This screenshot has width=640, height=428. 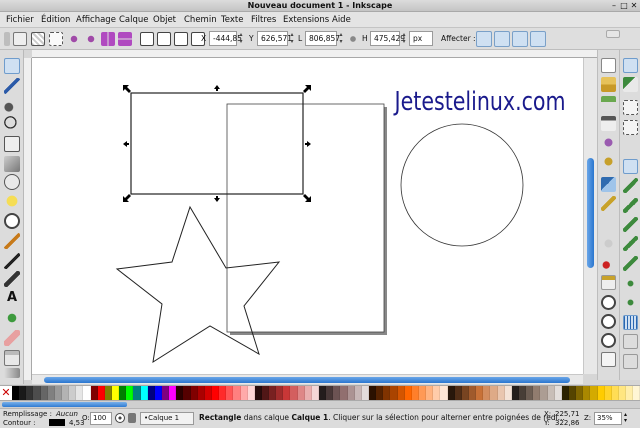 I want to click on menu-fichier: Fichier, so click(x=20, y=20).